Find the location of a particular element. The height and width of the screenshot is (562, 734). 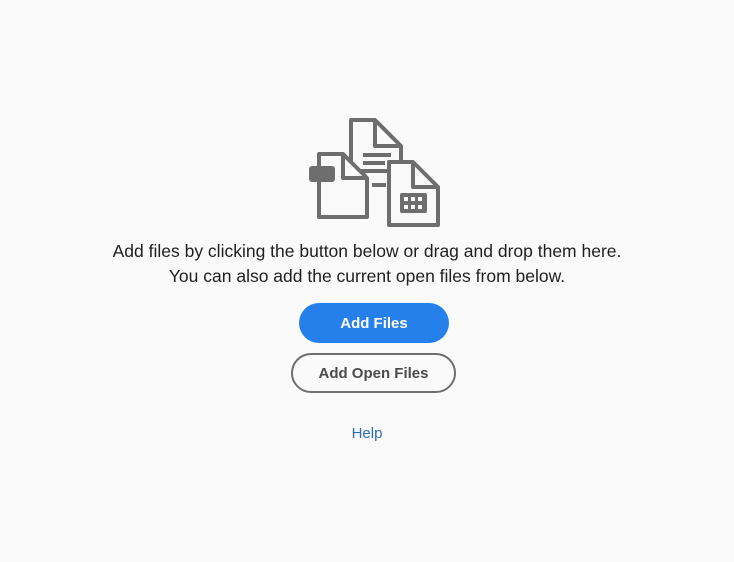

add-files-button: Add Files is located at coordinates (374, 323).